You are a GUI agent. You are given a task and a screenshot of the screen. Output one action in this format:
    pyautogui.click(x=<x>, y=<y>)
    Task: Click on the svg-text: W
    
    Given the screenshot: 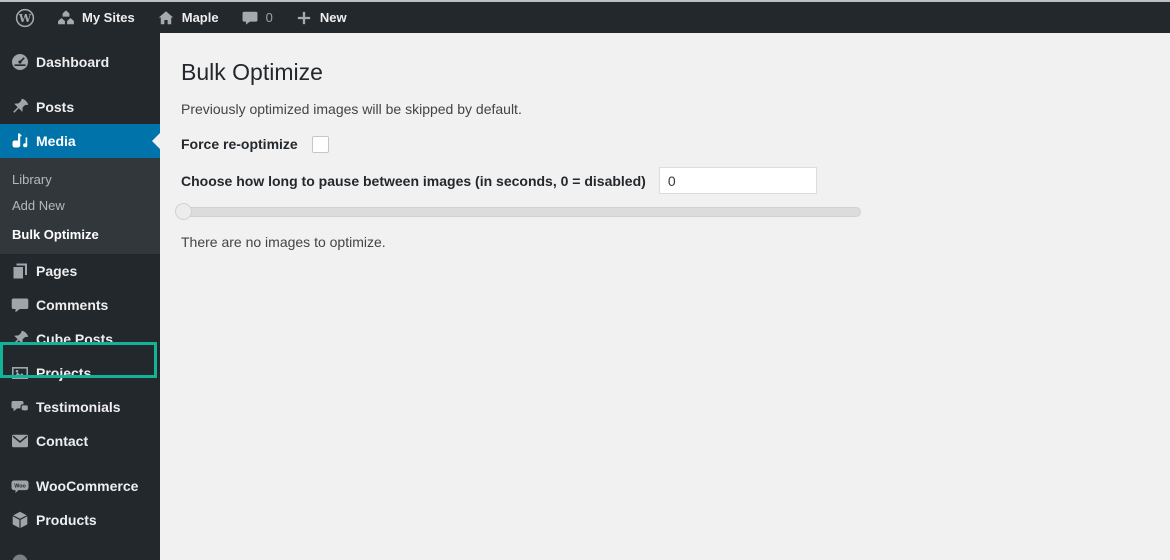 What is the action you would take?
    pyautogui.click(x=25, y=18)
    